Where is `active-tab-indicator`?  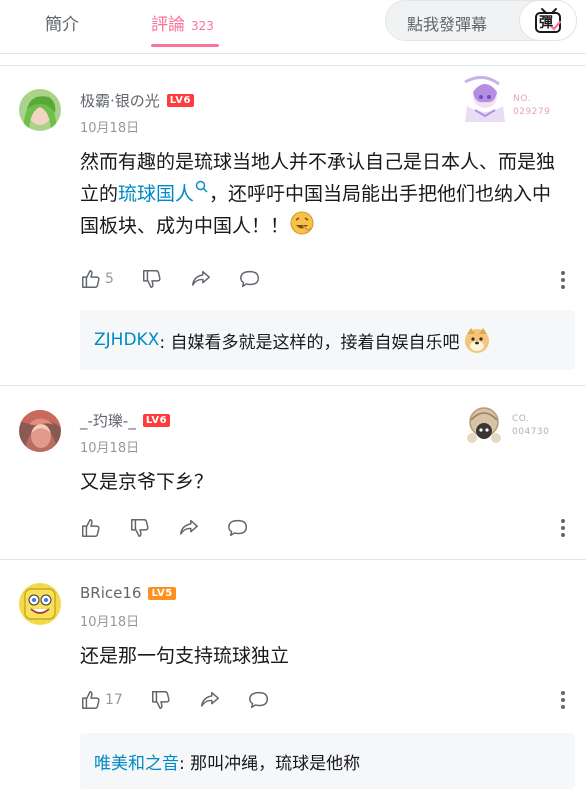 active-tab-indicator is located at coordinates (185, 45).